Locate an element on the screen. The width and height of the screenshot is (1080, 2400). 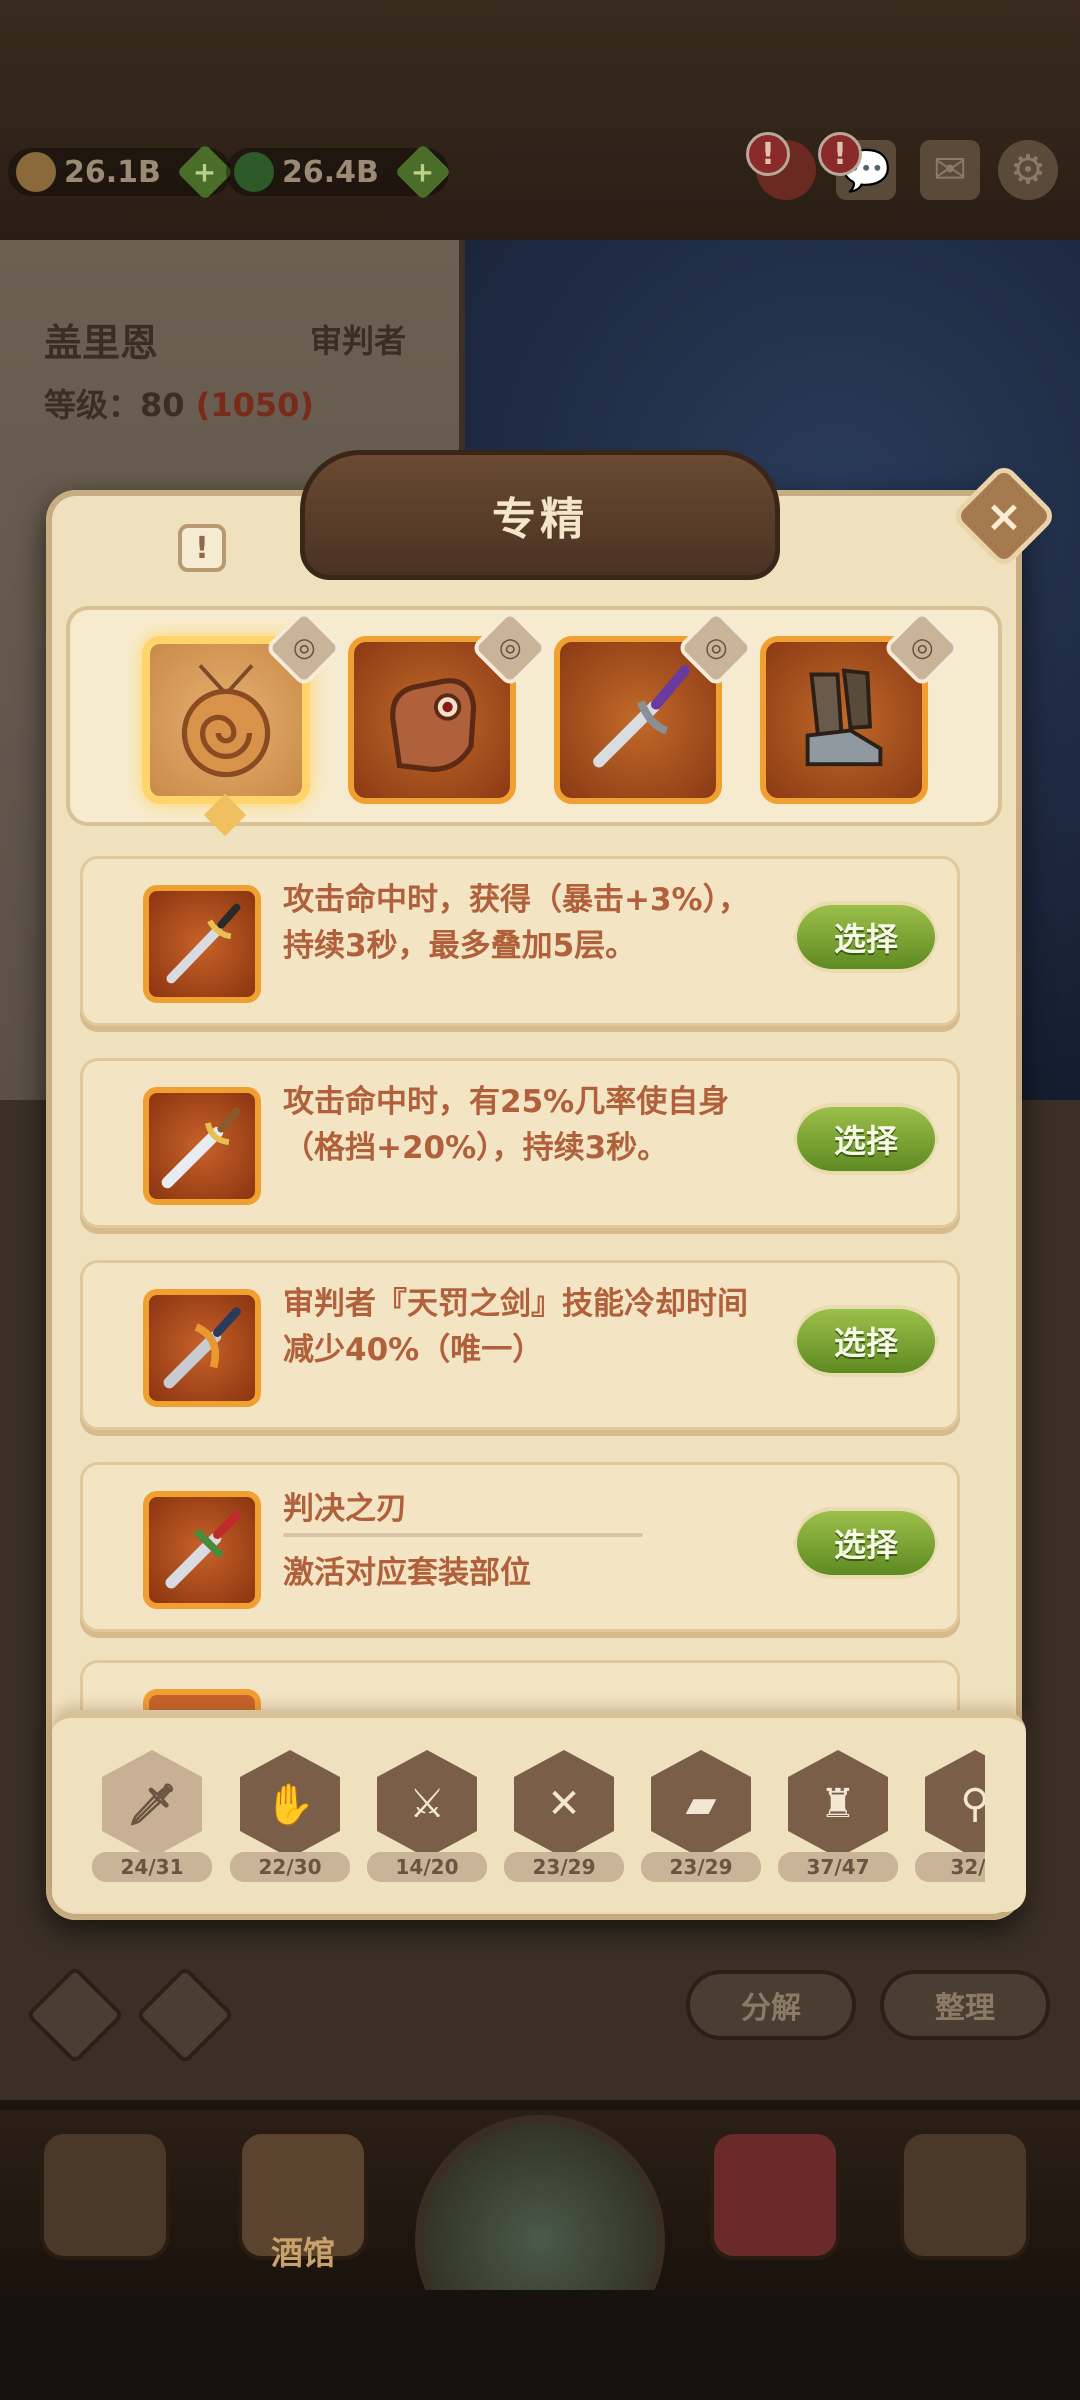
option-card-3: 审判者『天罚之剑』技能冷却时间减少40%（唯一） 选择 is located at coordinates (520, 1345).